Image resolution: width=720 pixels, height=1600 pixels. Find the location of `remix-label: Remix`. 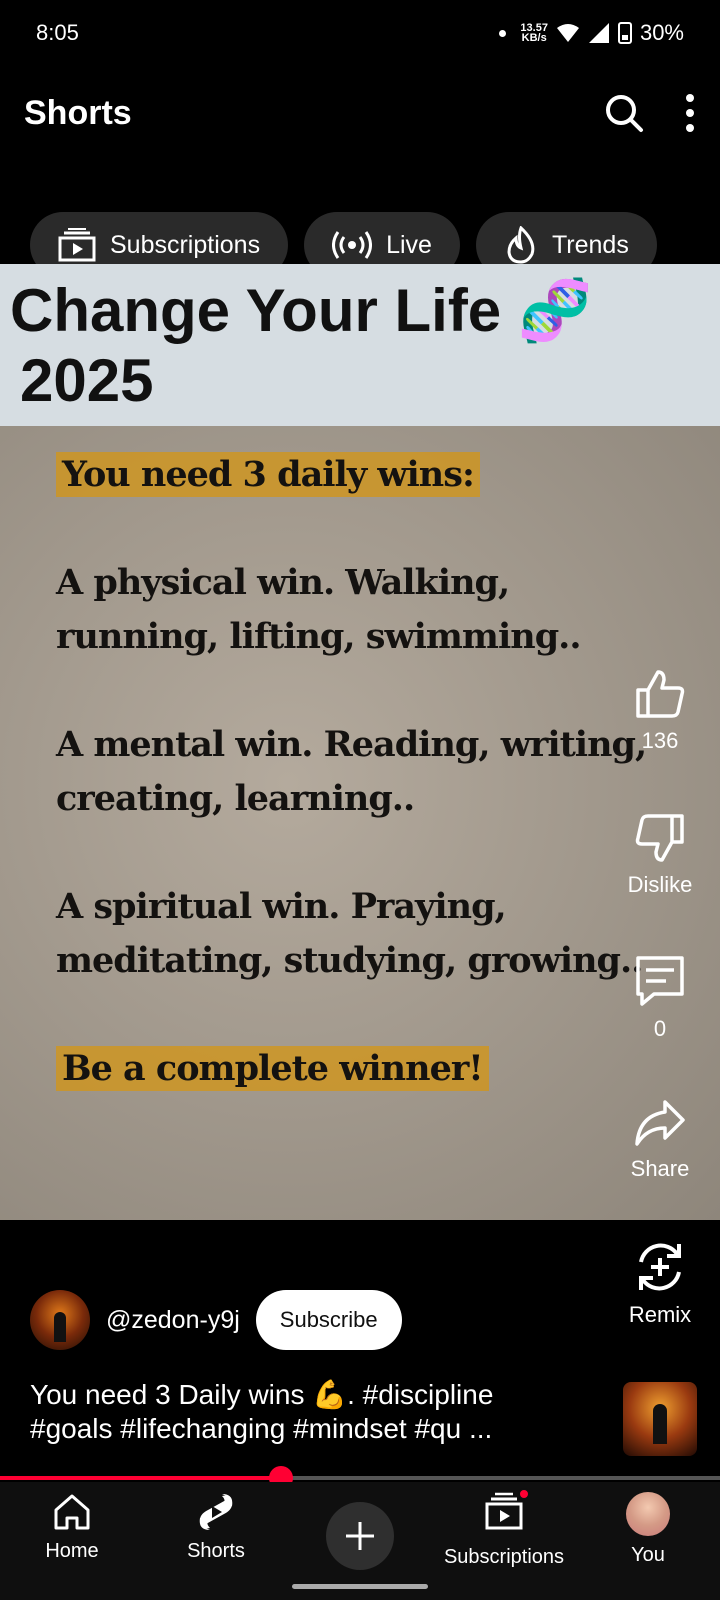

remix-label: Remix is located at coordinates (660, 1314).